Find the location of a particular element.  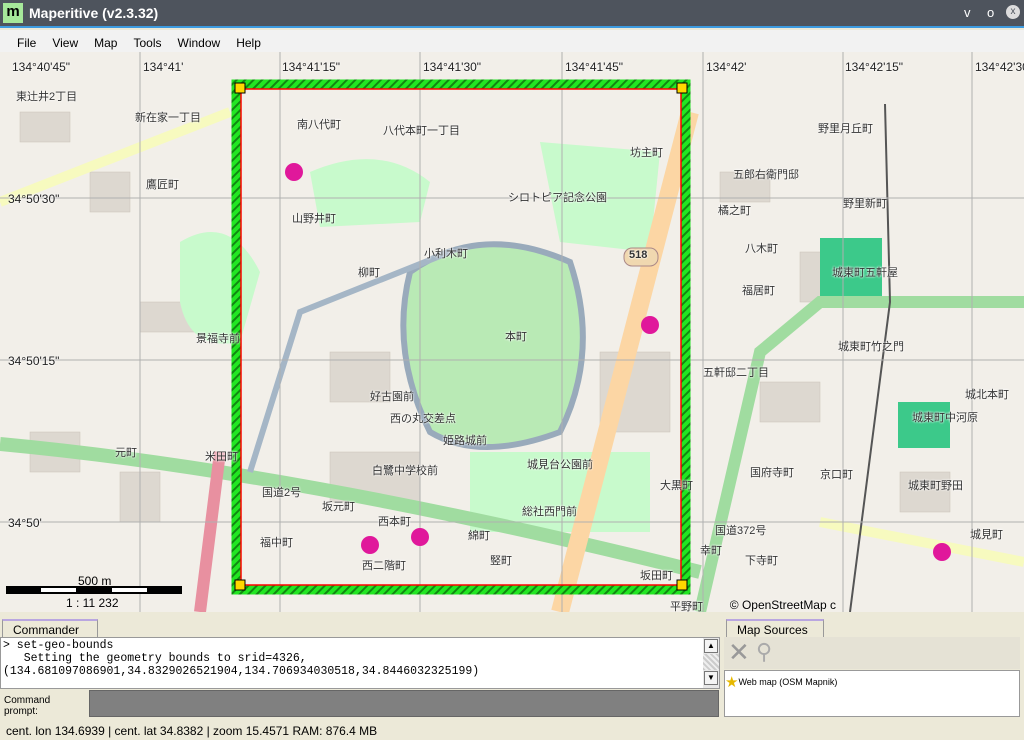

lon-label: 134°41'45" is located at coordinates (594, 67).